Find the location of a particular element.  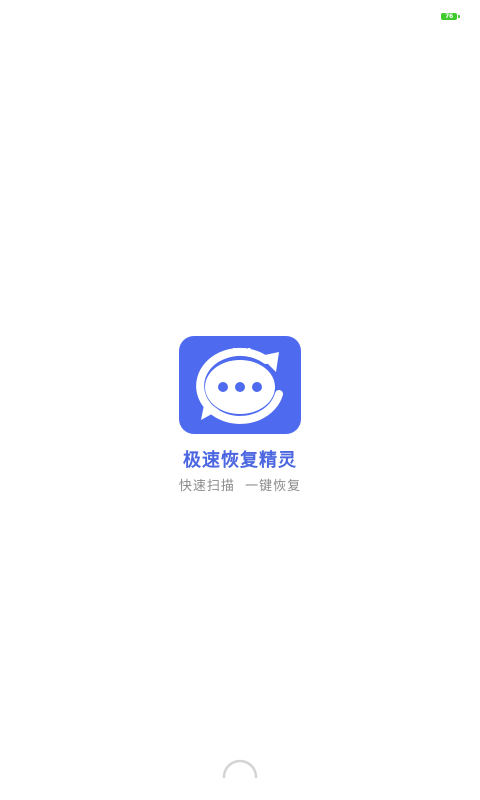

battery-level: 76 is located at coordinates (449, 16).